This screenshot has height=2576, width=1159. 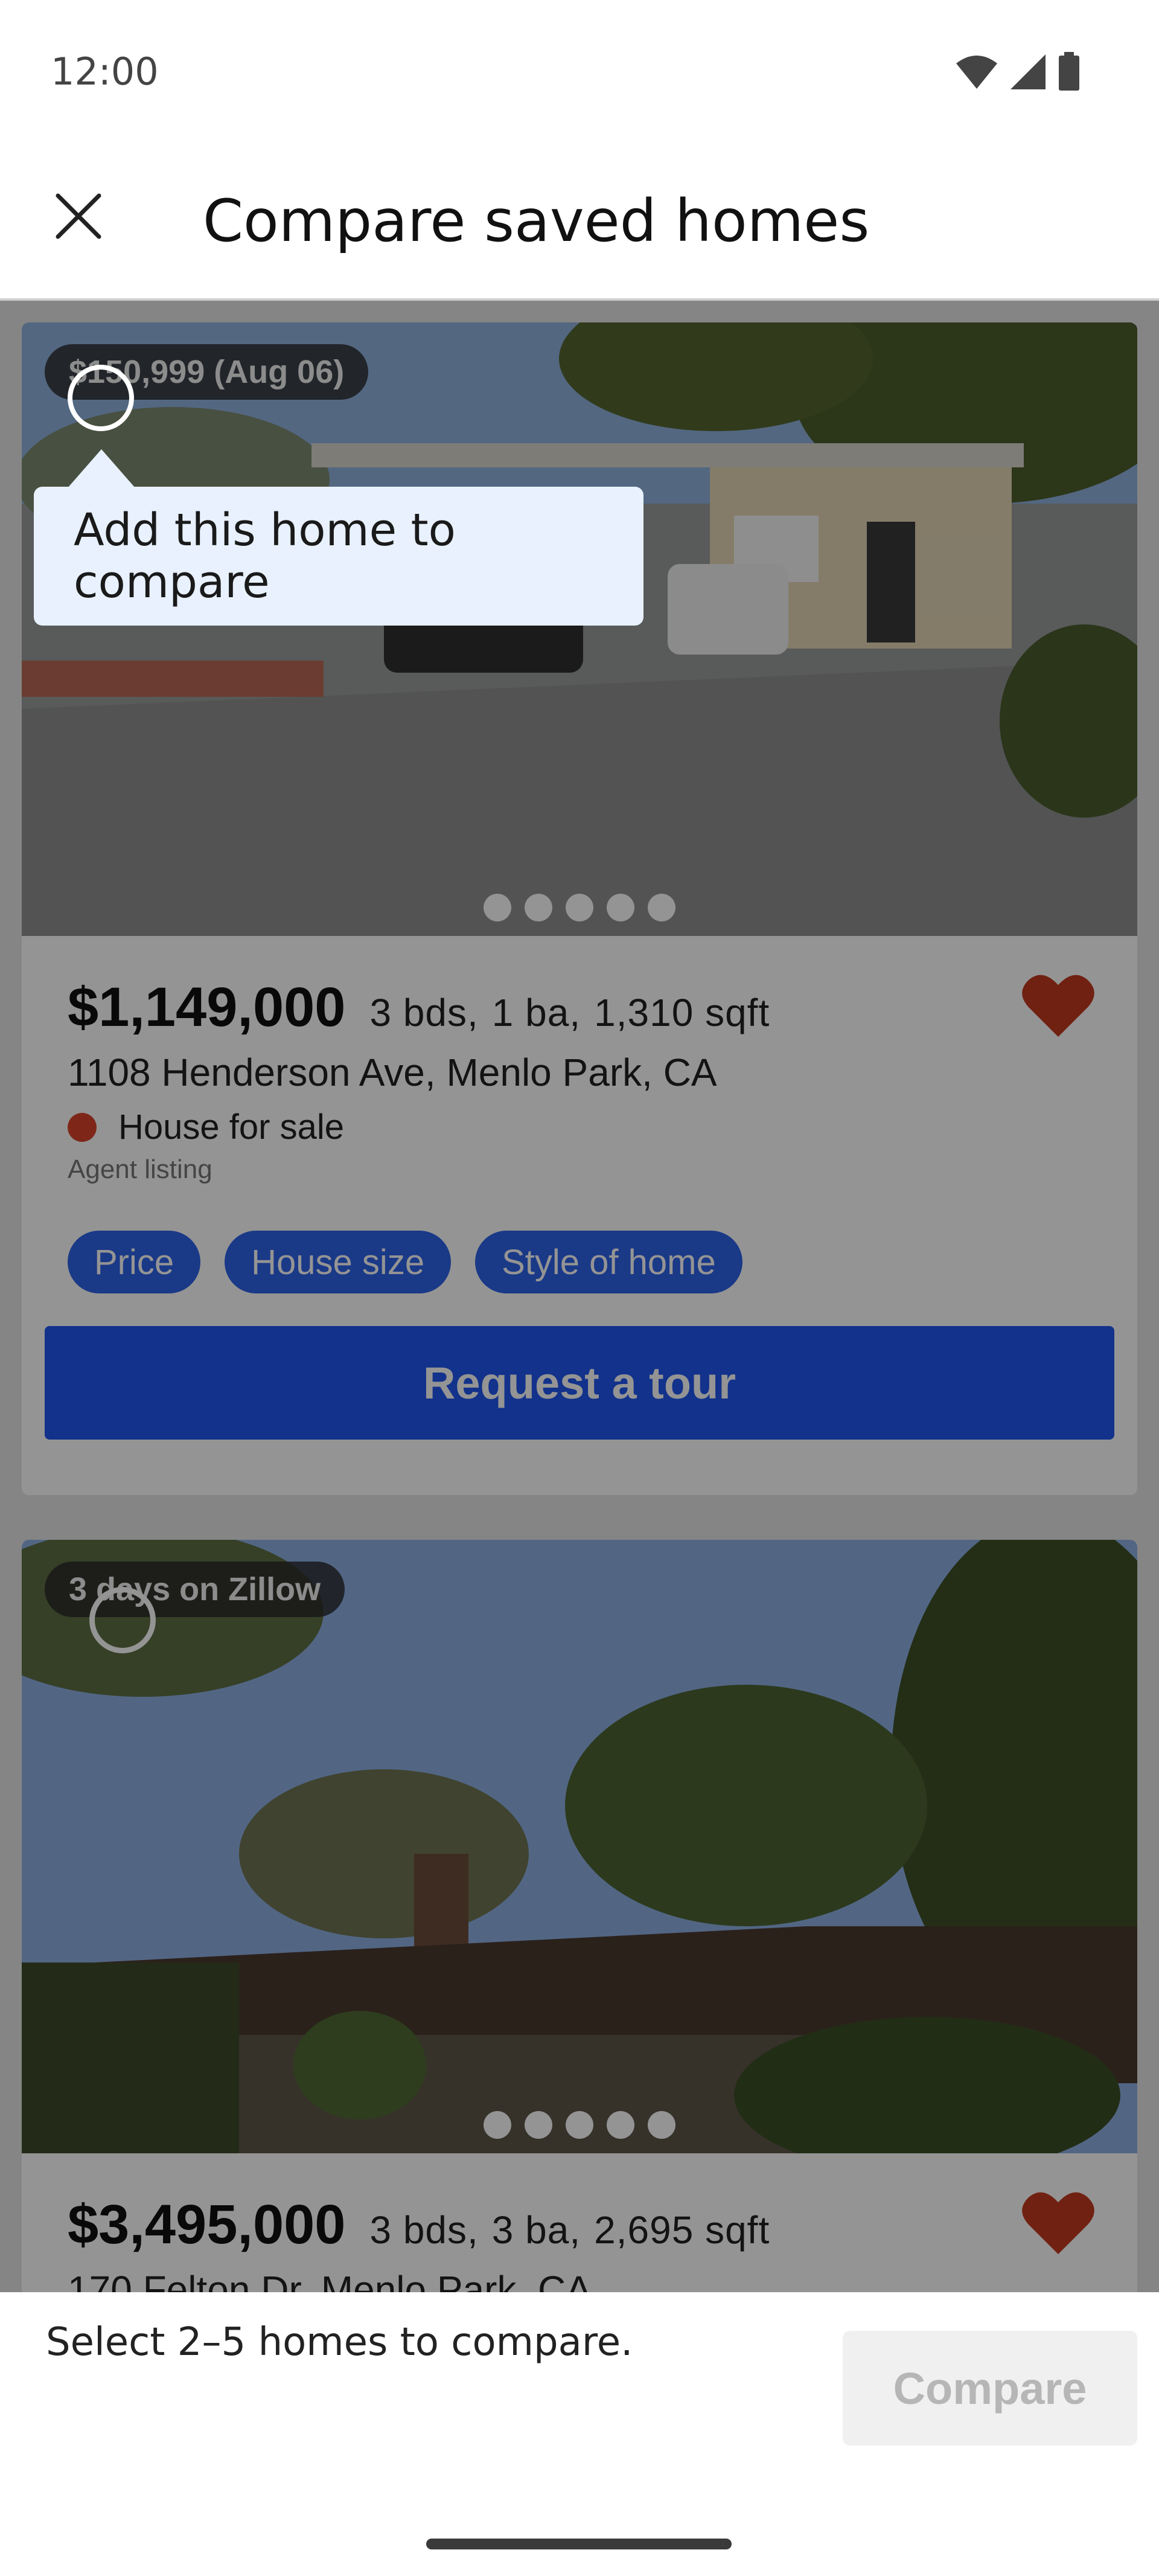 I want to click on compare-hint: Select 2–5 homes to compare., so click(x=339, y=2342).